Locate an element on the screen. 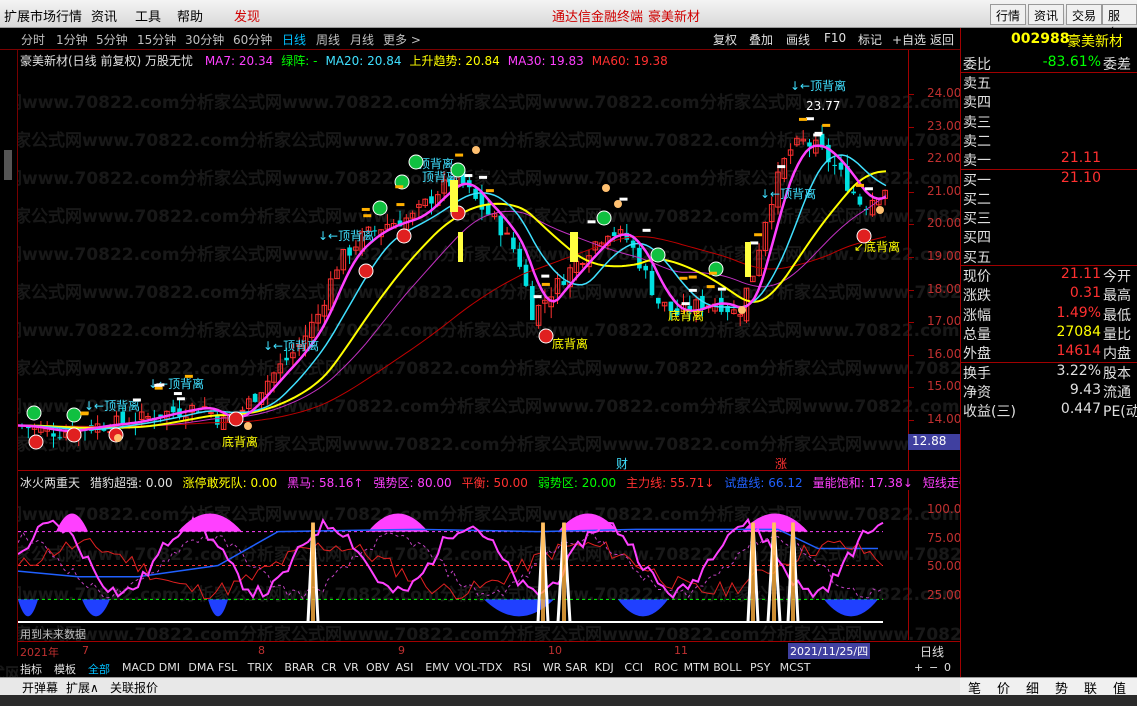 The width and height of the screenshot is (1137, 706). weibi-row: 委比 -83.61% 委差 is located at coordinates (1049, 63).